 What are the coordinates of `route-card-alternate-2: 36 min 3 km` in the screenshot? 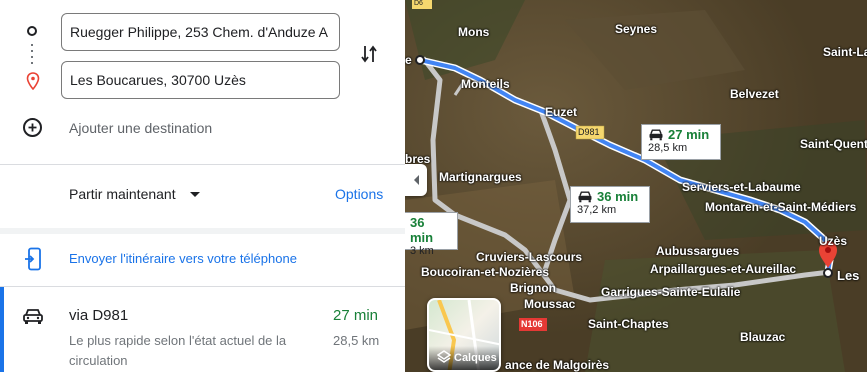 It's located at (431, 234).